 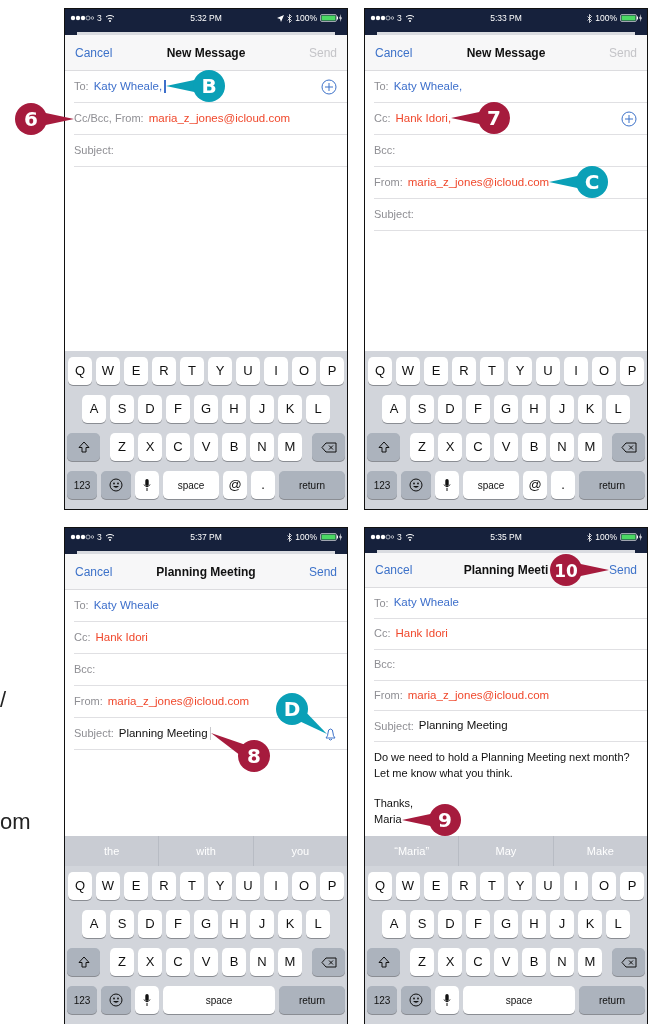 I want to click on keyboard-key: @, so click(x=535, y=485).